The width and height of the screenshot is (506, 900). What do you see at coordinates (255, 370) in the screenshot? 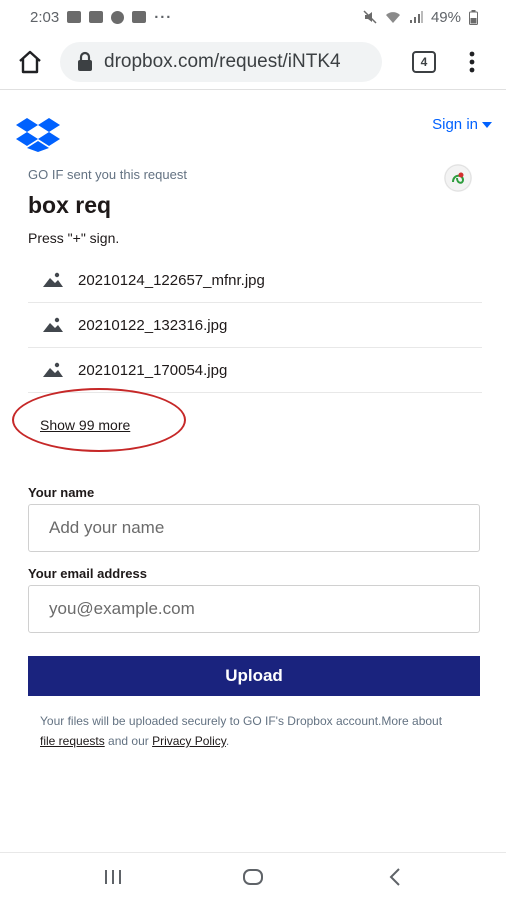
I see `list-item: 20210121_170054.jpg` at bounding box center [255, 370].